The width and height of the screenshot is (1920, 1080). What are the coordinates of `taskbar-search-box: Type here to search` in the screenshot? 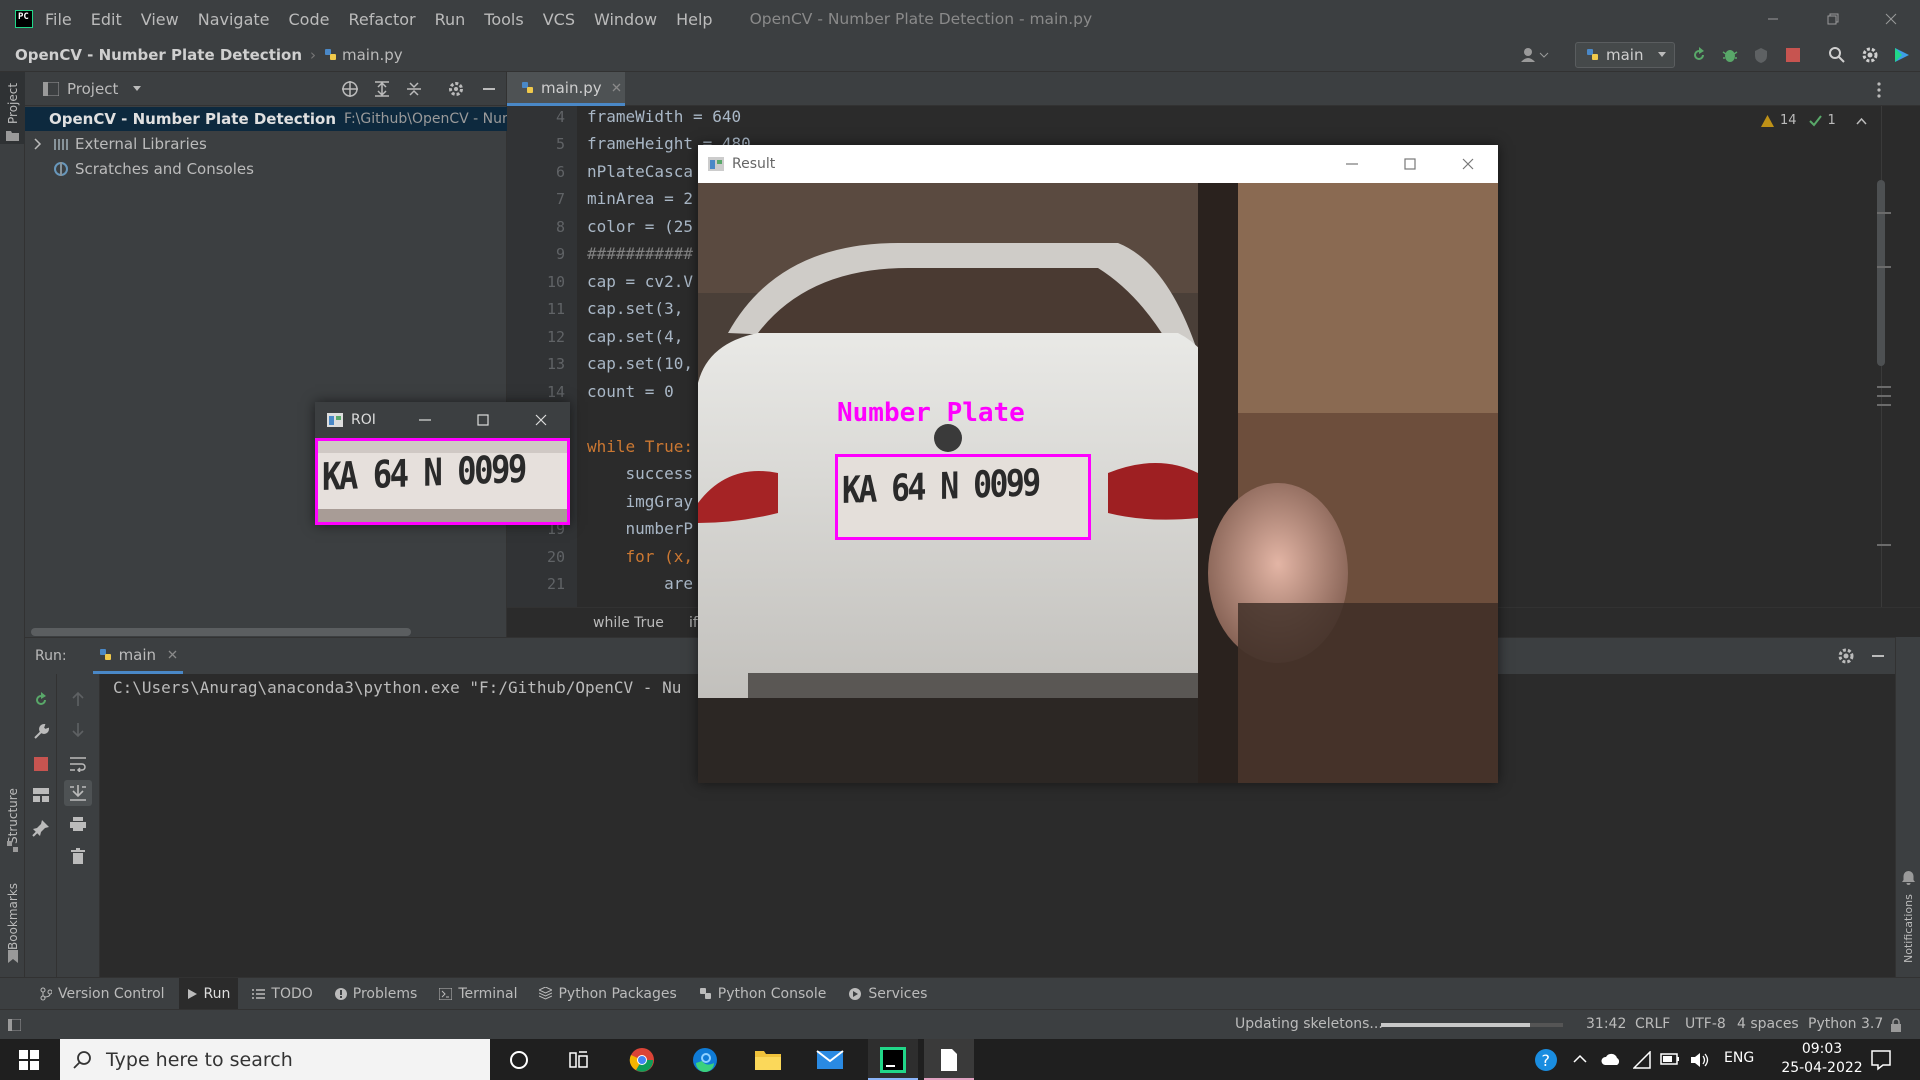 It's located at (275, 1059).